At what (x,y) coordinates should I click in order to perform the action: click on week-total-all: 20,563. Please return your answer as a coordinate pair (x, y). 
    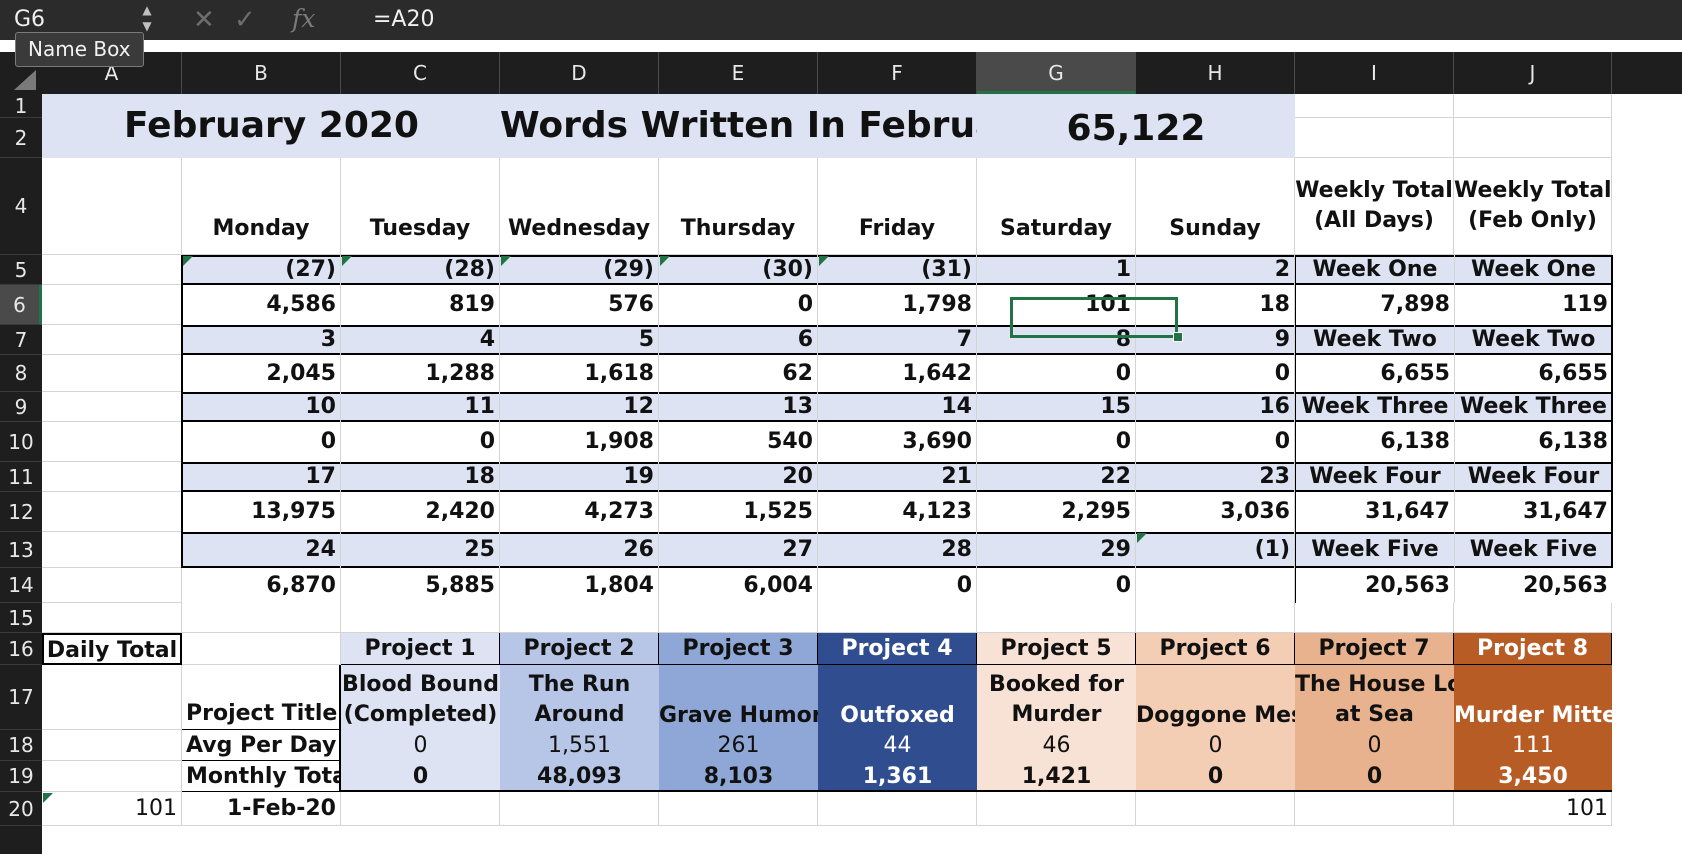
    Looking at the image, I should click on (1374, 585).